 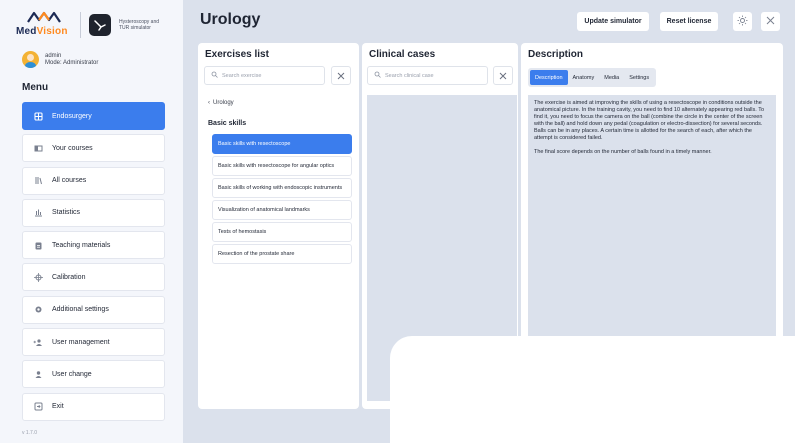 I want to click on library-icon, so click(x=38, y=181).